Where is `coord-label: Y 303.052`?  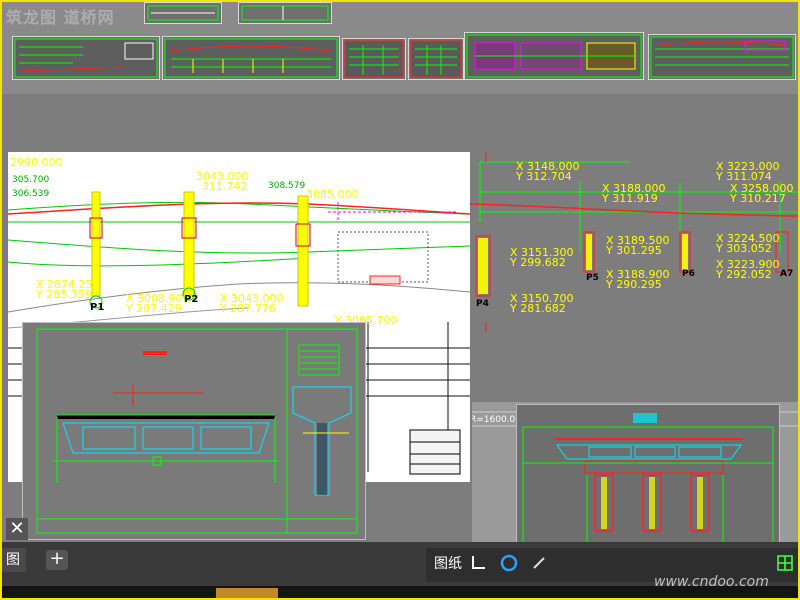
coord-label: Y 303.052 is located at coordinates (743, 248).